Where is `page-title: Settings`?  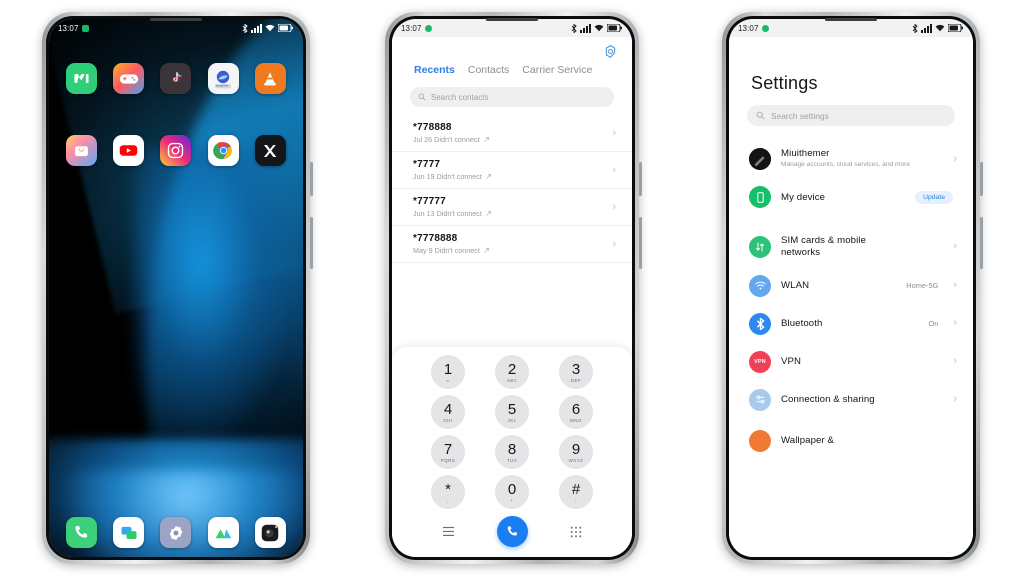
page-title: Settings is located at coordinates (784, 83).